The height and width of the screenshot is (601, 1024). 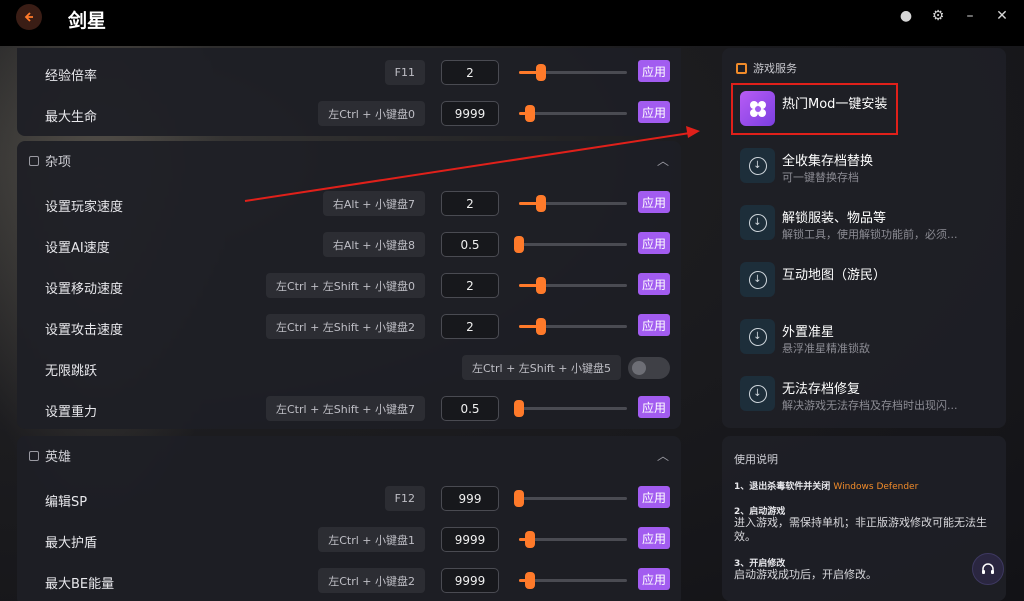 I want to click on setting-row: 设置AI速度 右Alt + 小键盘8 0.5 应用, so click(x=349, y=245).